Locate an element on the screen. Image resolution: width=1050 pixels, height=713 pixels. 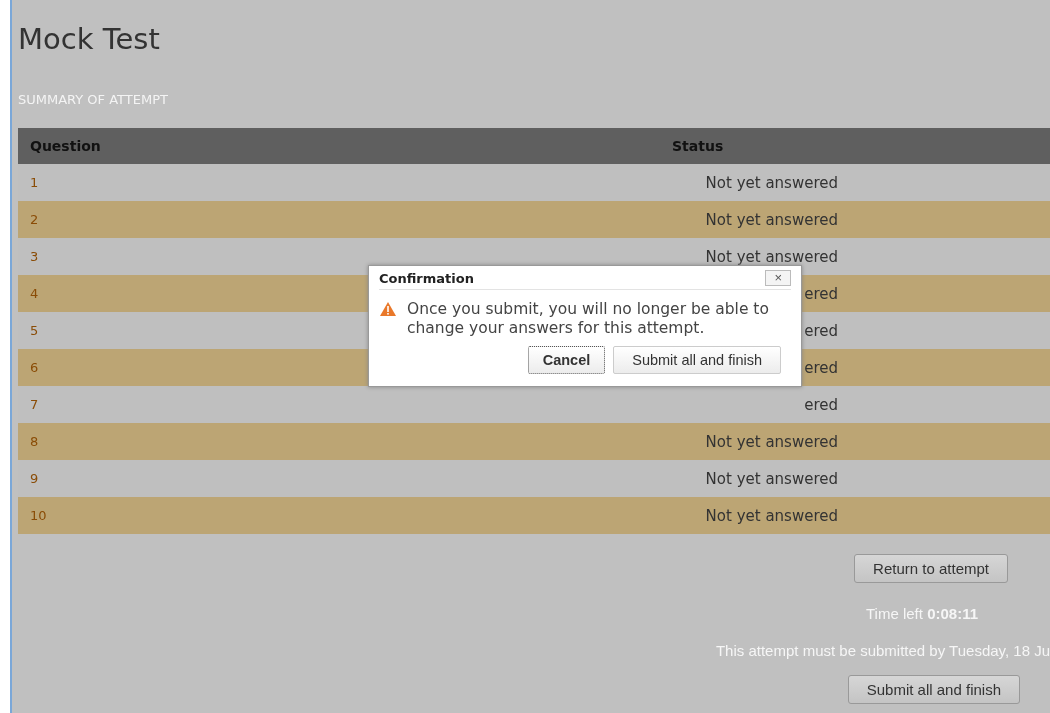
dialog-button: Submit all and finish is located at coordinates (697, 360).